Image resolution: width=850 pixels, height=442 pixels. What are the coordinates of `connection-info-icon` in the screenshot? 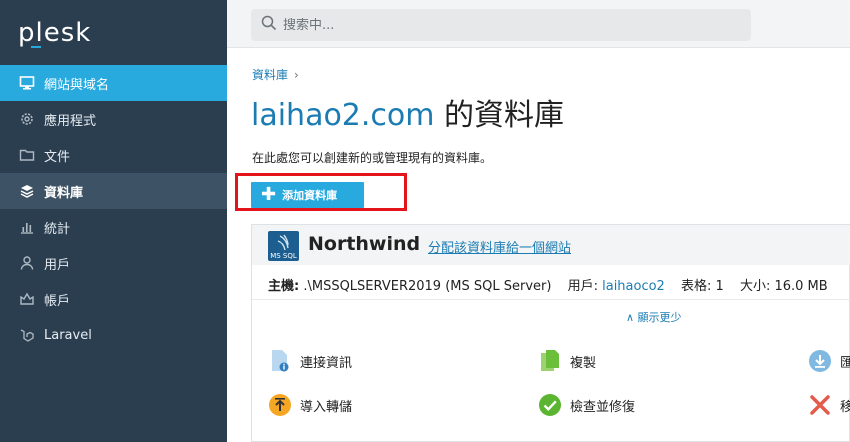 It's located at (280, 361).